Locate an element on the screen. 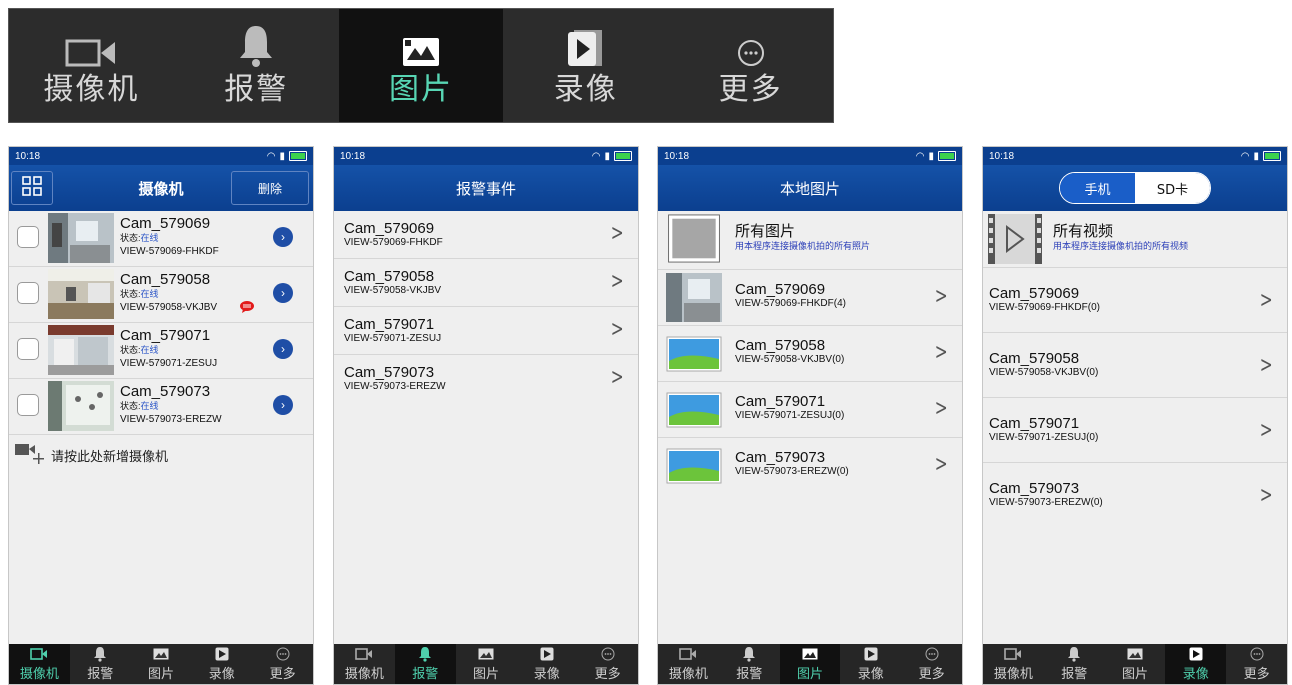 The image size is (1292, 685). camera-id: VIEW-579069-FHKDF is located at coordinates (393, 242).